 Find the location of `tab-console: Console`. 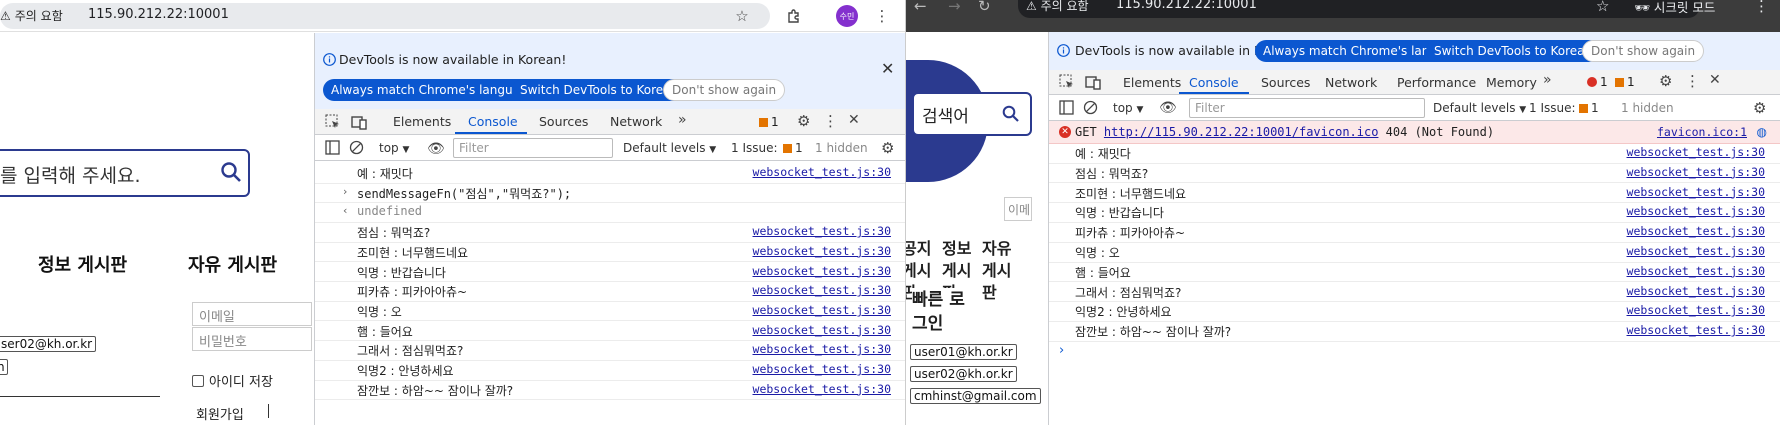

tab-console: Console is located at coordinates (493, 121).